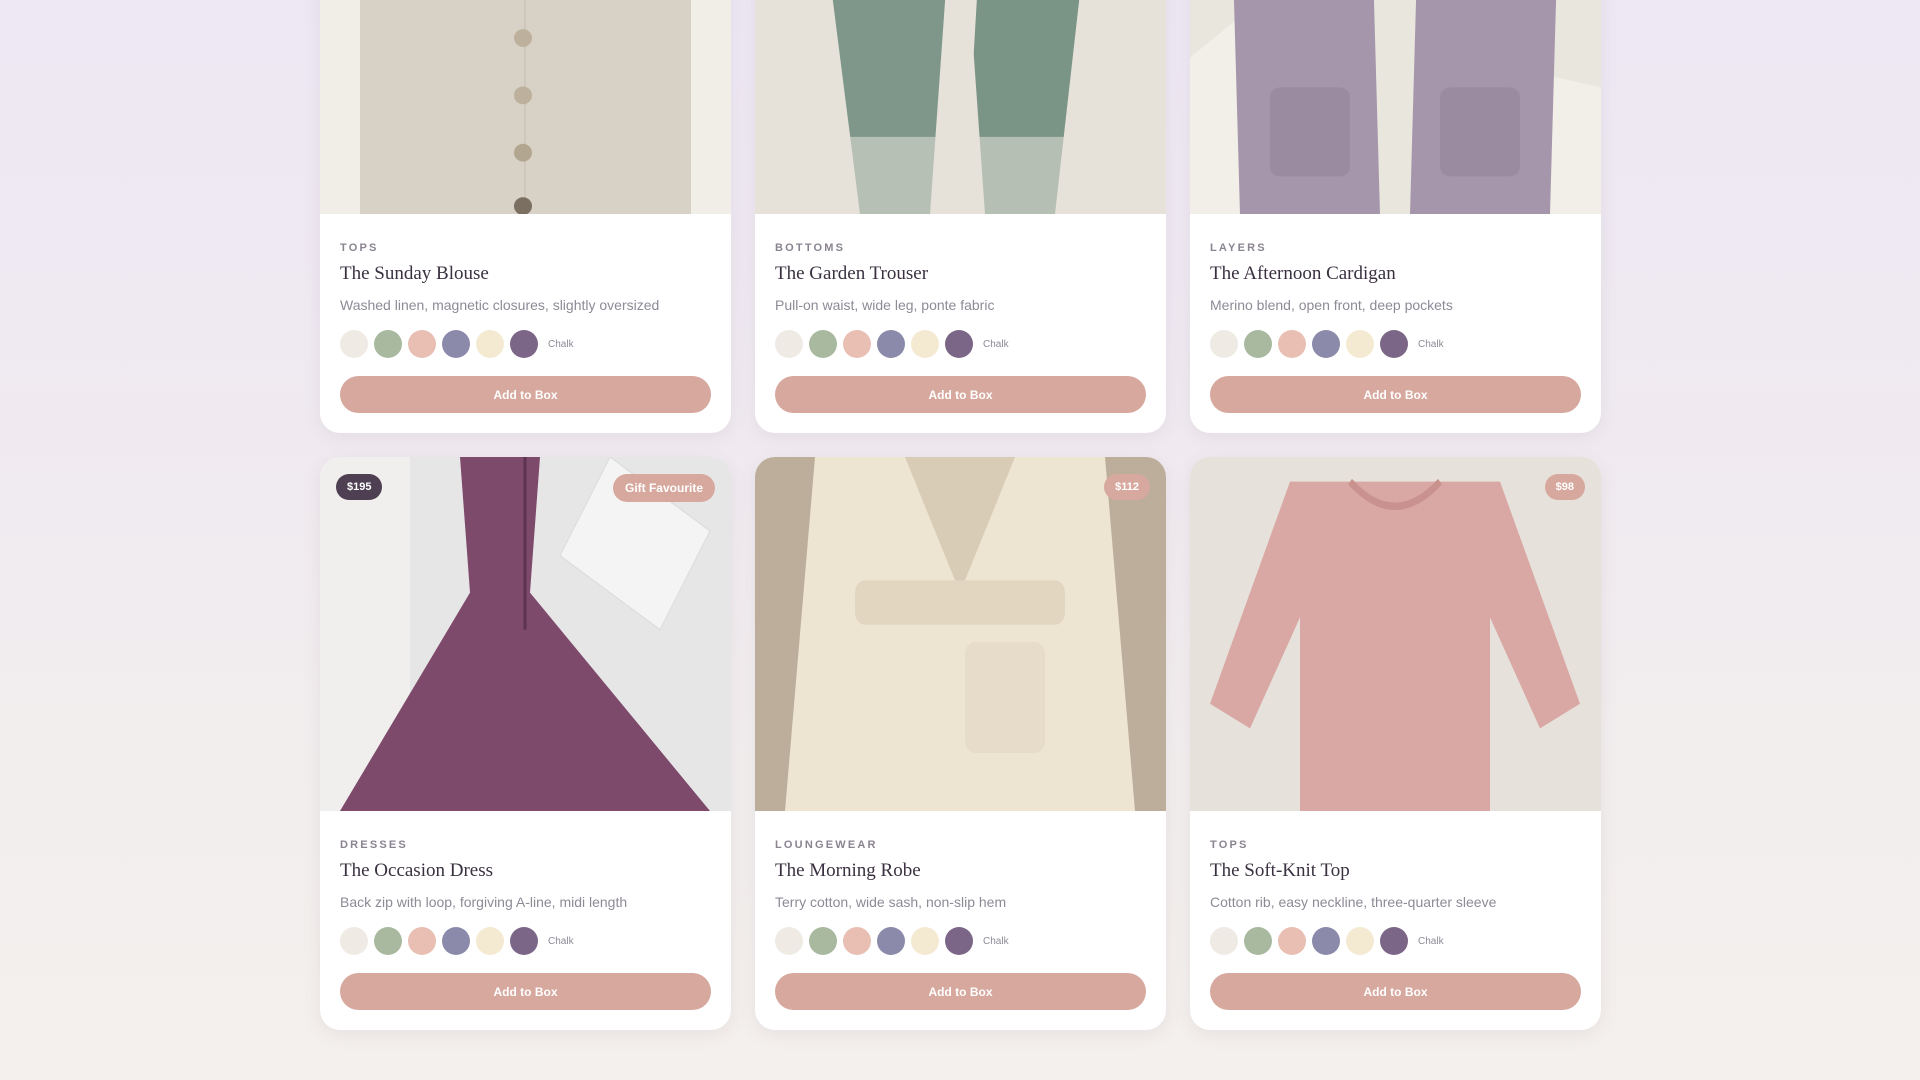 This screenshot has width=1920, height=1080. I want to click on price-badge: $195, so click(359, 487).